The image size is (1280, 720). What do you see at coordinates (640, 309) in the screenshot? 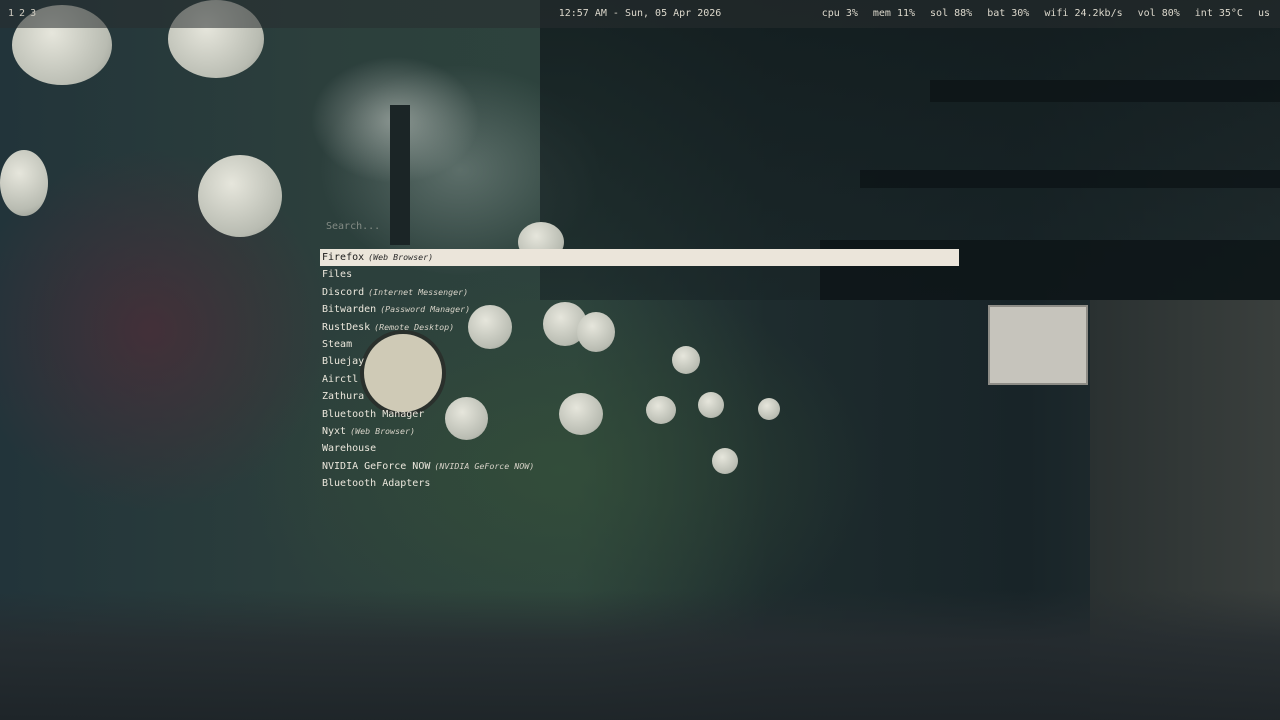
I see `launcher-result-item: Bitwarden (Password Manager)` at bounding box center [640, 309].